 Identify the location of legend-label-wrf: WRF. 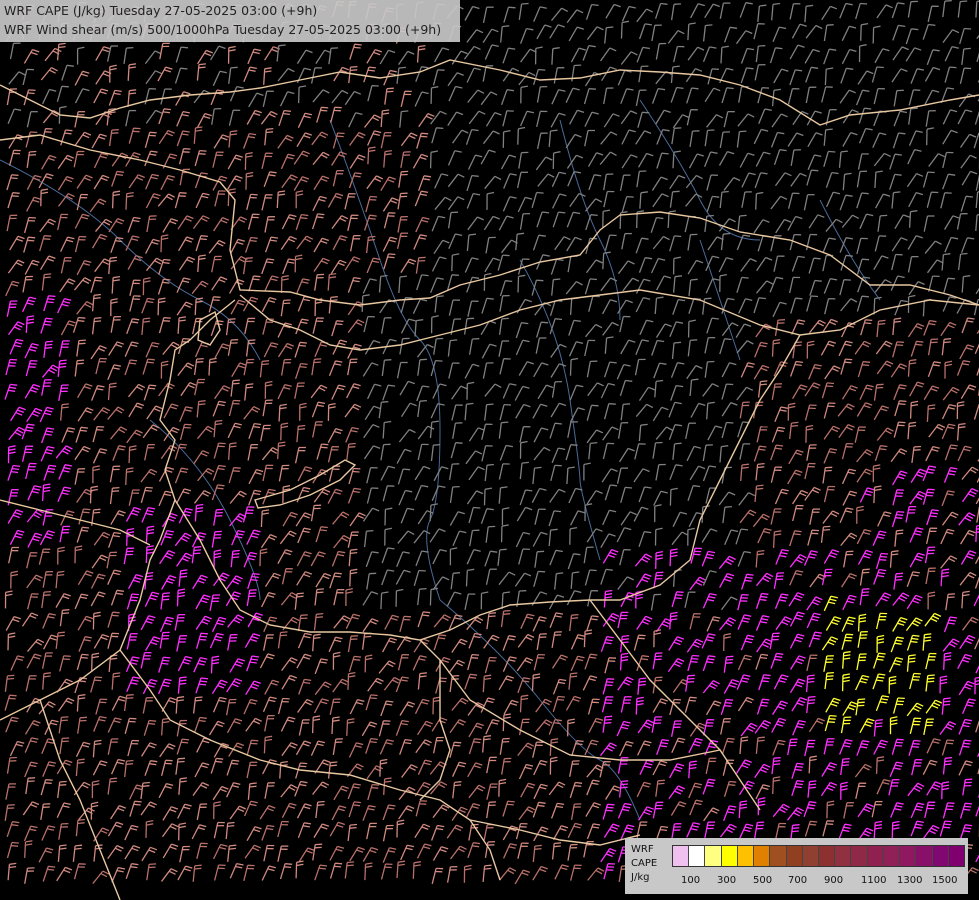
(642, 849).